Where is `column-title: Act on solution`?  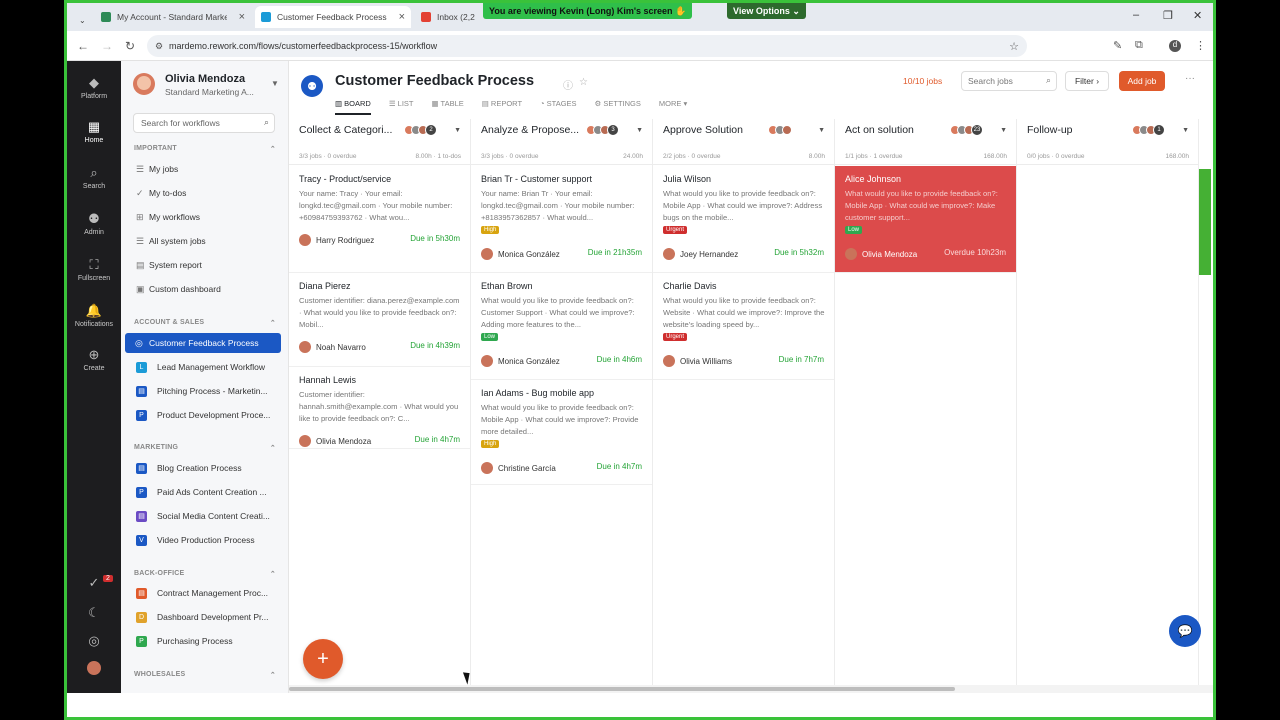 column-title: Act on solution is located at coordinates (897, 130).